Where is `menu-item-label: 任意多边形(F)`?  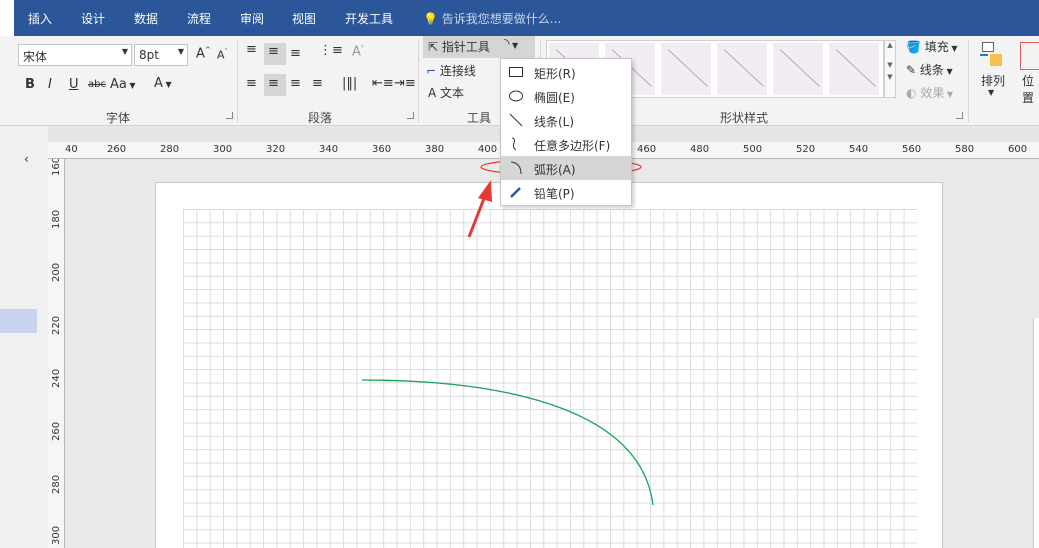
menu-item-label: 任意多边形(F) is located at coordinates (572, 146).